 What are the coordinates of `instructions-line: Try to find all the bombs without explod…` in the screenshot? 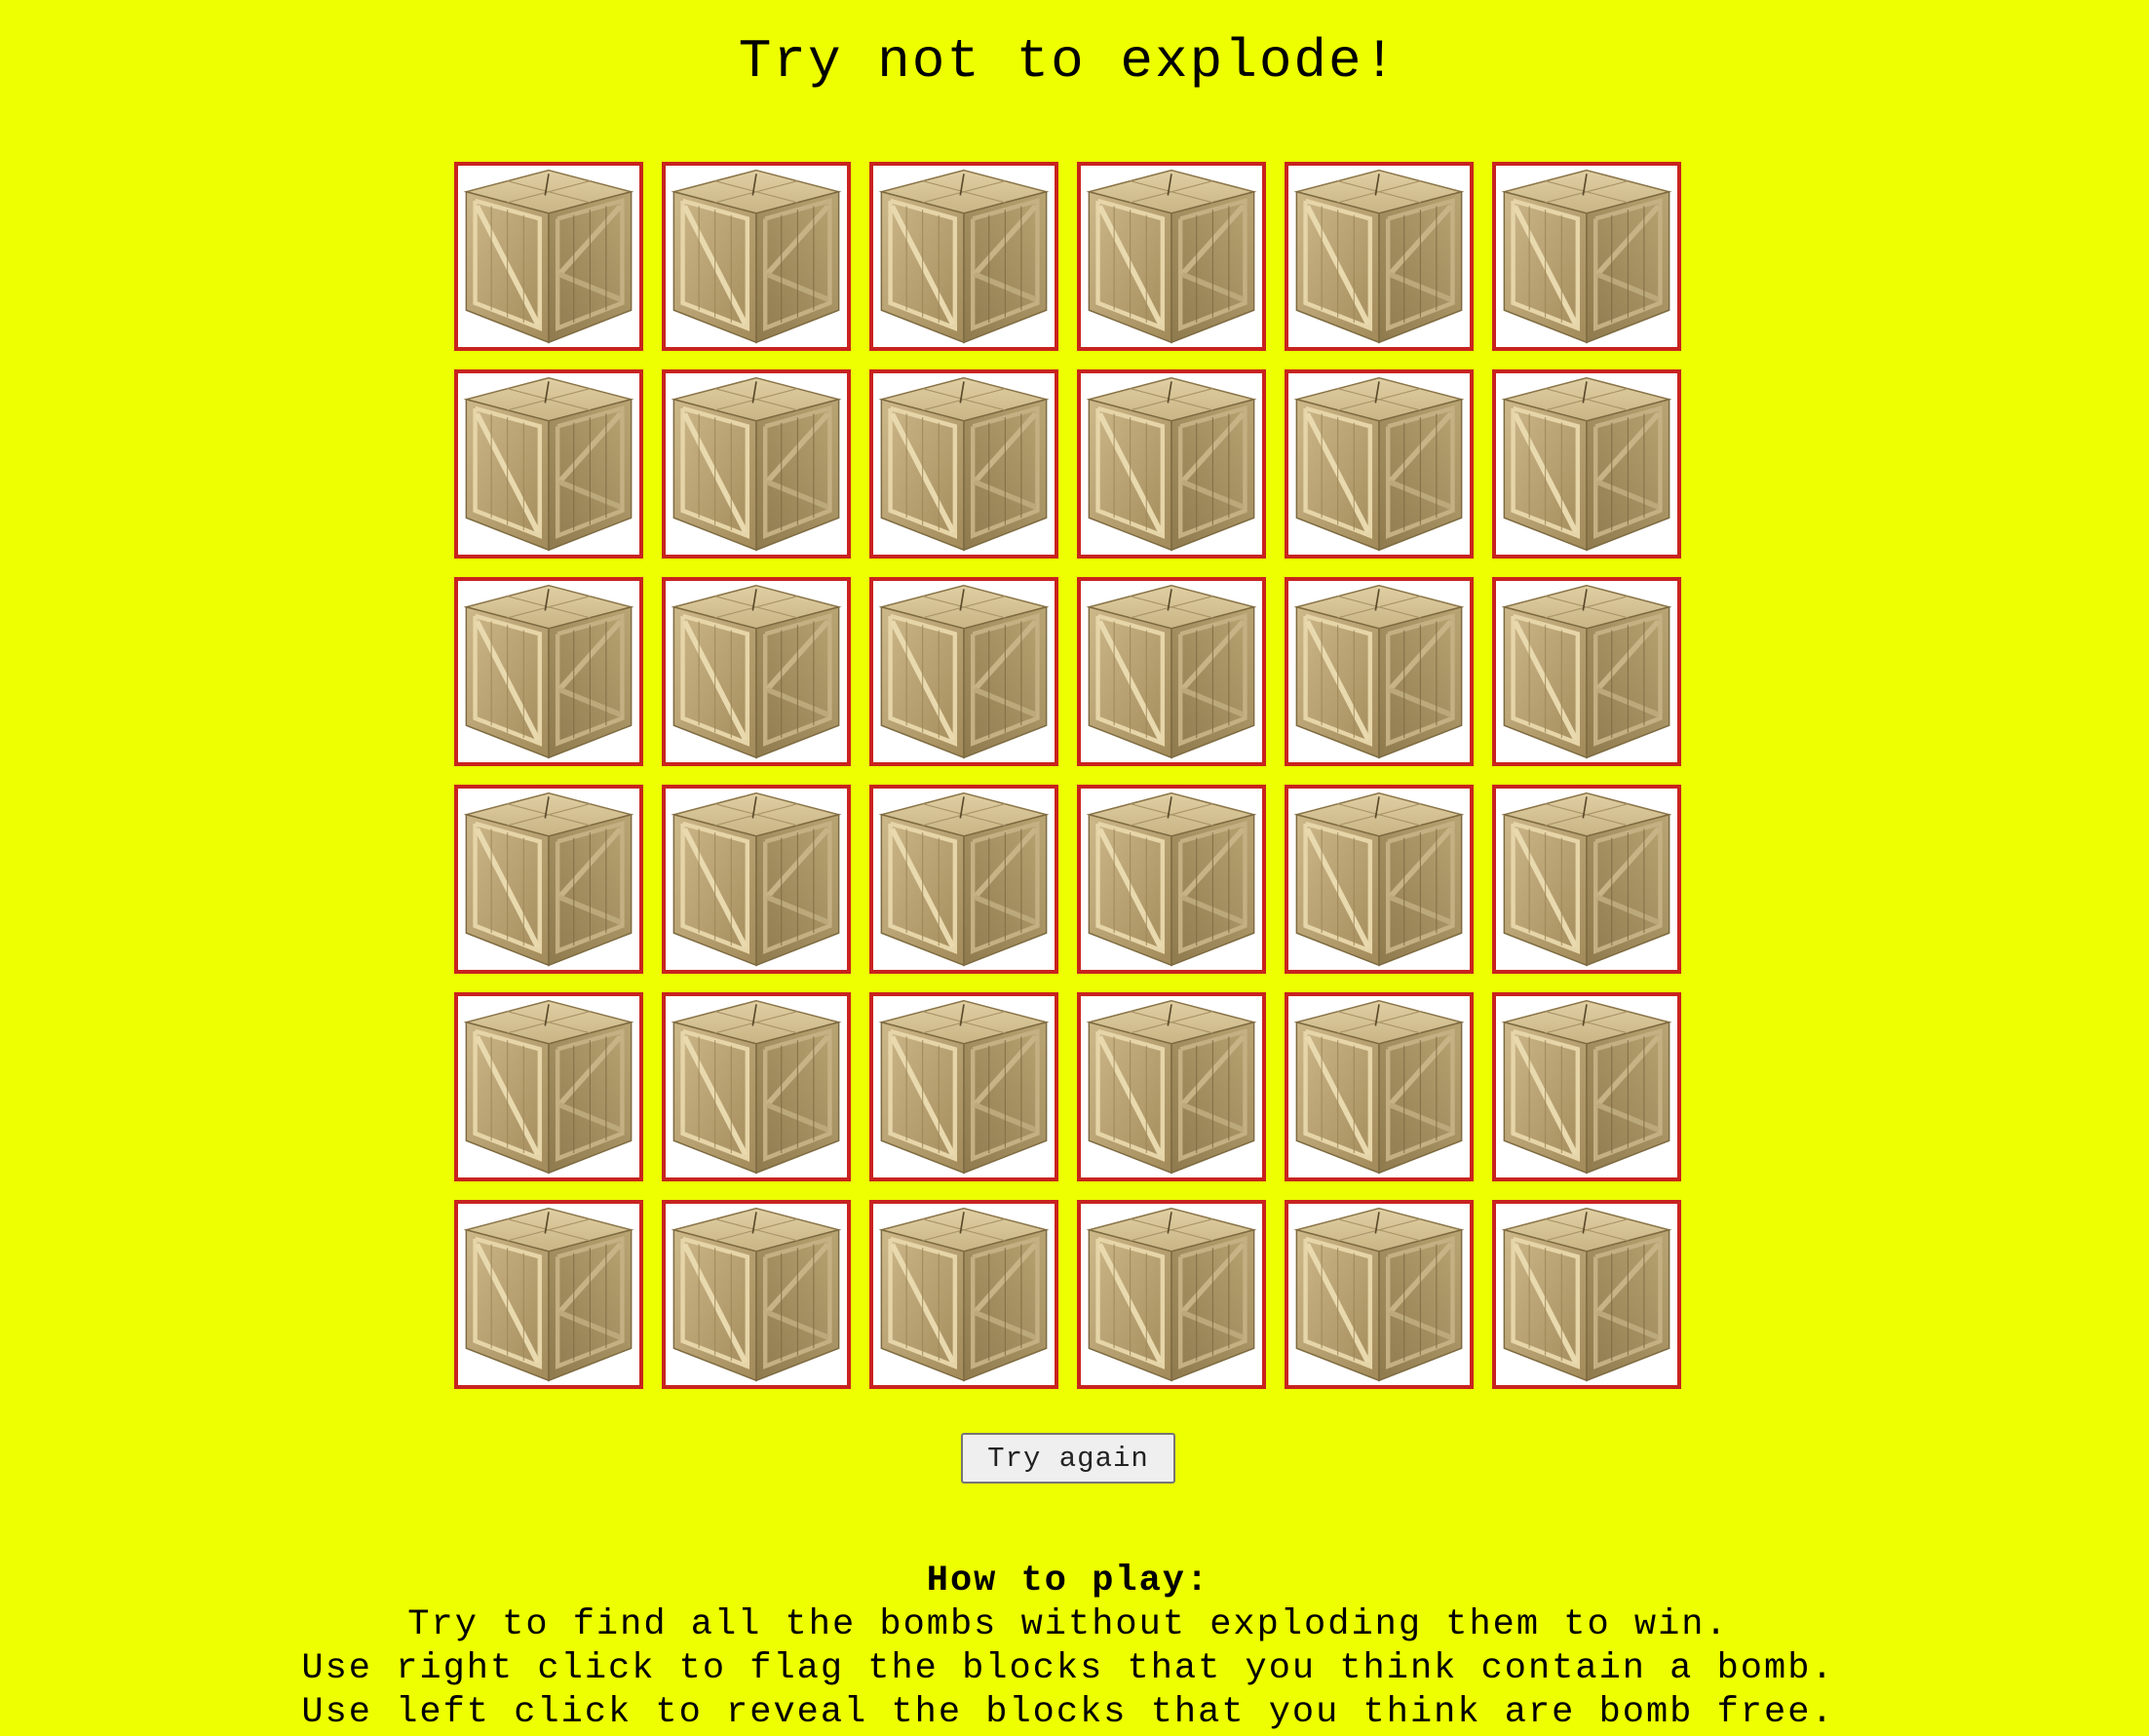 It's located at (1068, 1624).